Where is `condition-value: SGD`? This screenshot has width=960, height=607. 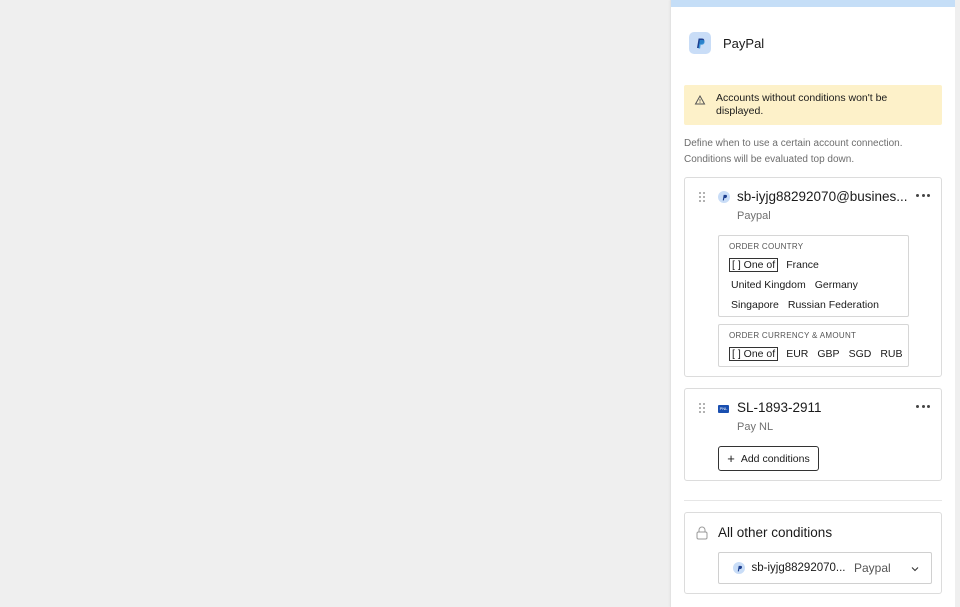
condition-value: SGD is located at coordinates (860, 353).